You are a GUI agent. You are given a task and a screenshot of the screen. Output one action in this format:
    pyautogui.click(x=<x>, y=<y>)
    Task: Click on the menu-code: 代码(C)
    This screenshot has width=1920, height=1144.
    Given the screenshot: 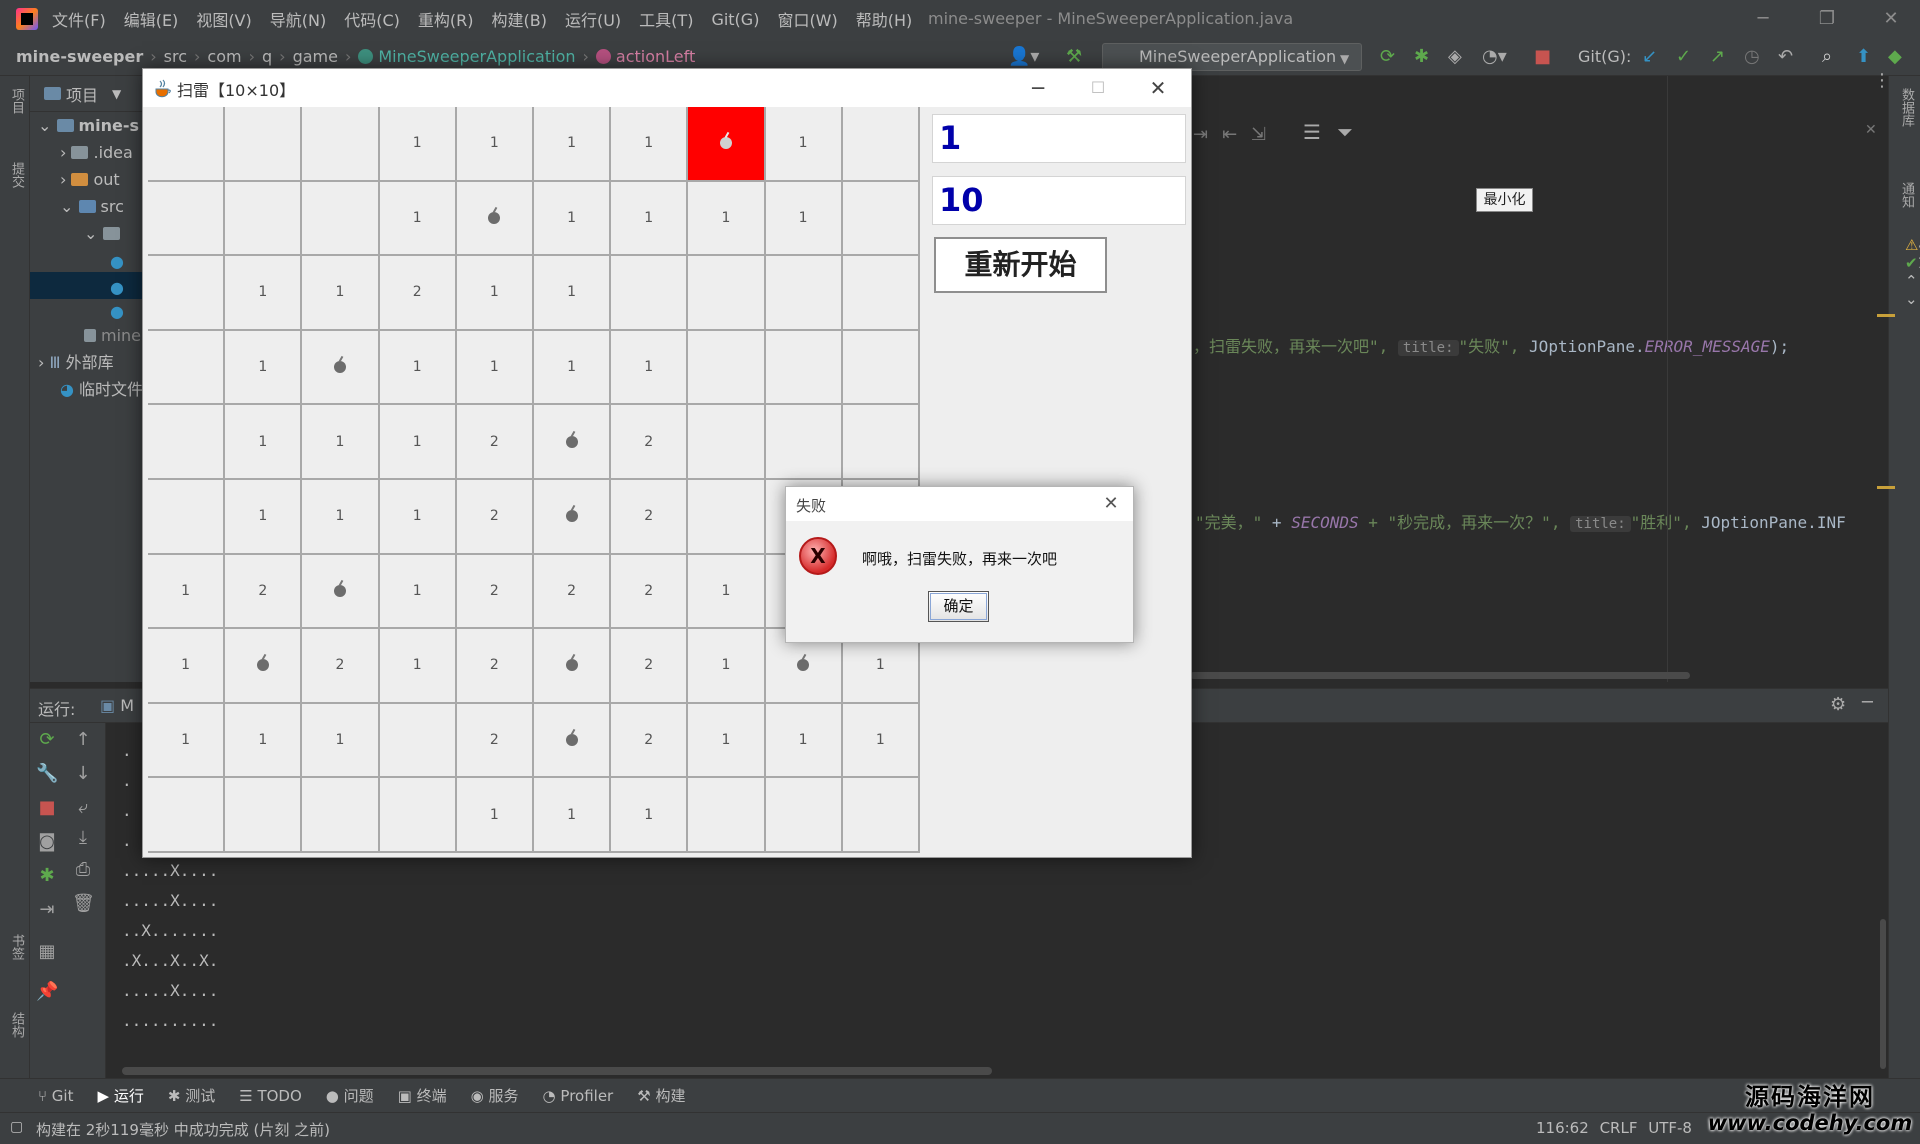 What is the action you would take?
    pyautogui.click(x=372, y=19)
    